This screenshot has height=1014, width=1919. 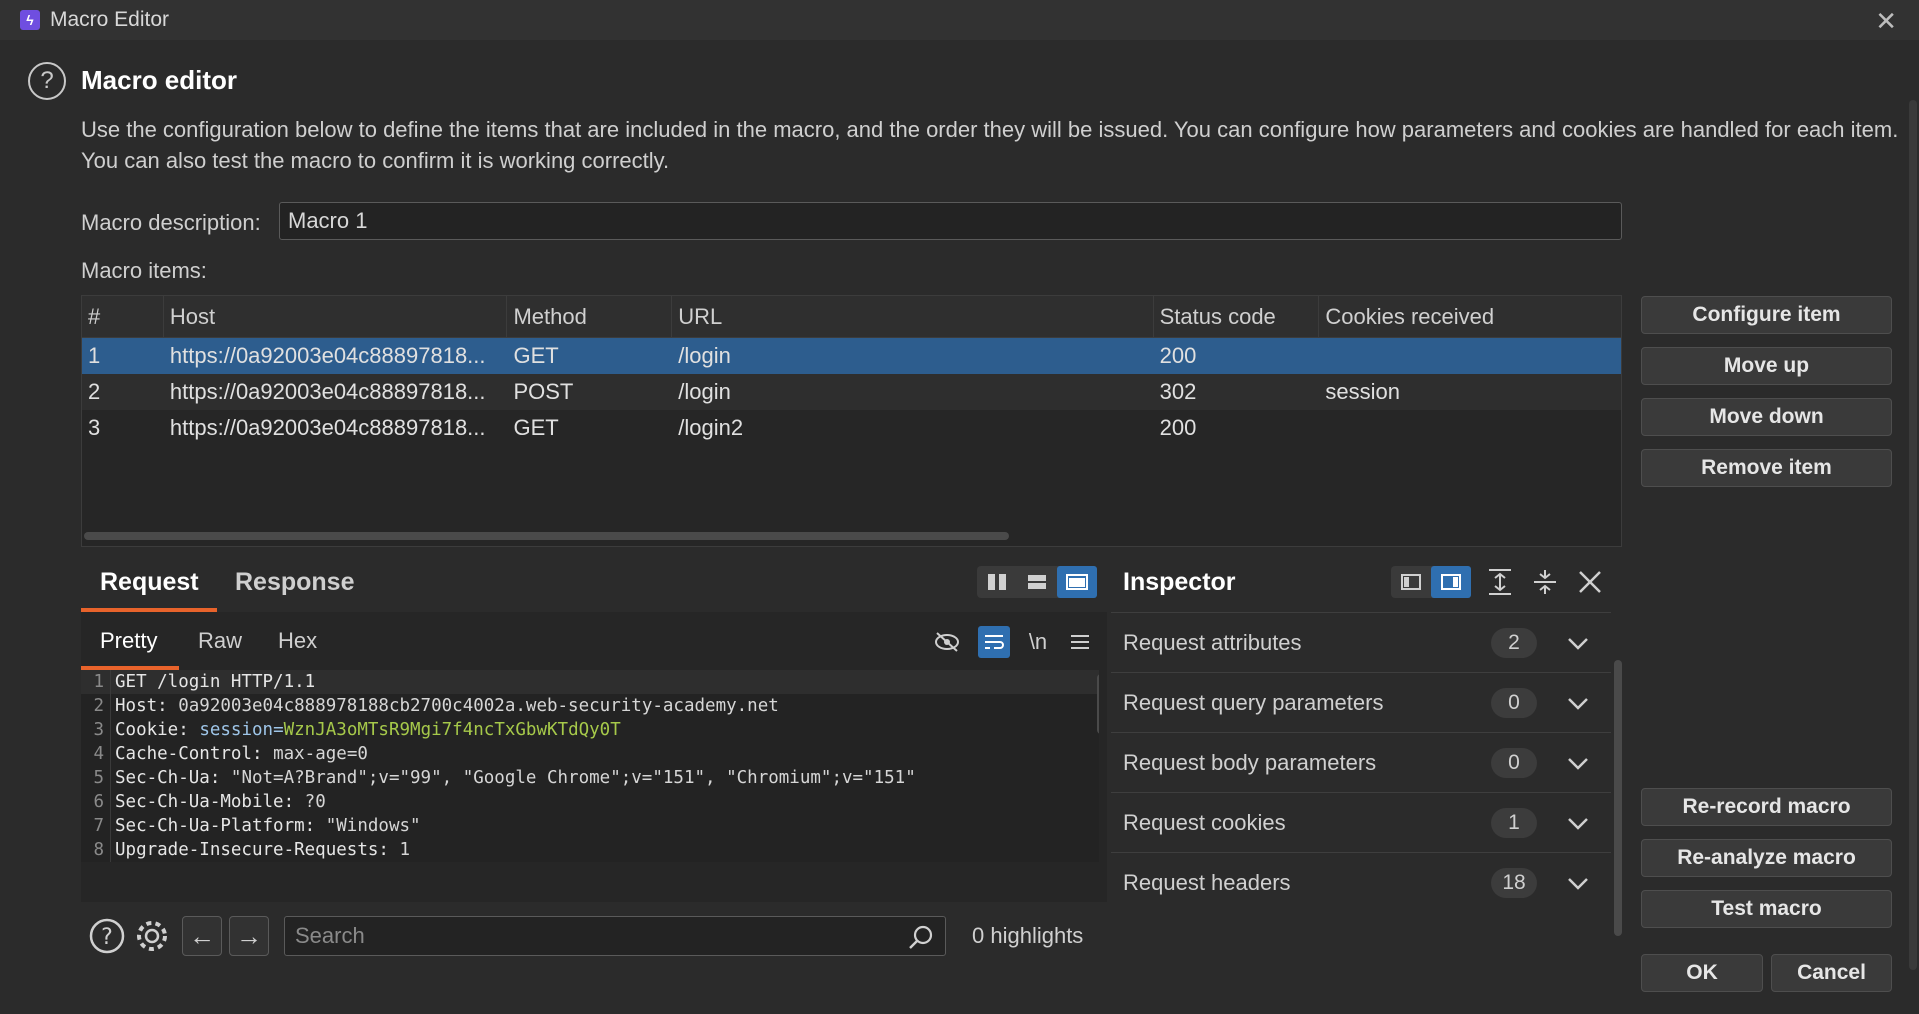 I want to click on header-key: Sec-Ch-Ua:, so click(x=168, y=778).